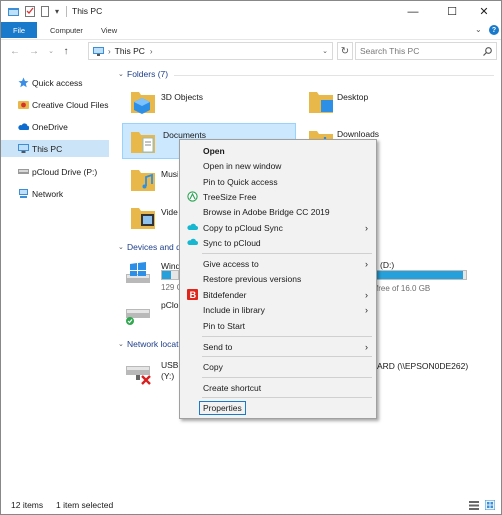  I want to click on menu-item-pin-start: Pin to Start, so click(278, 325).